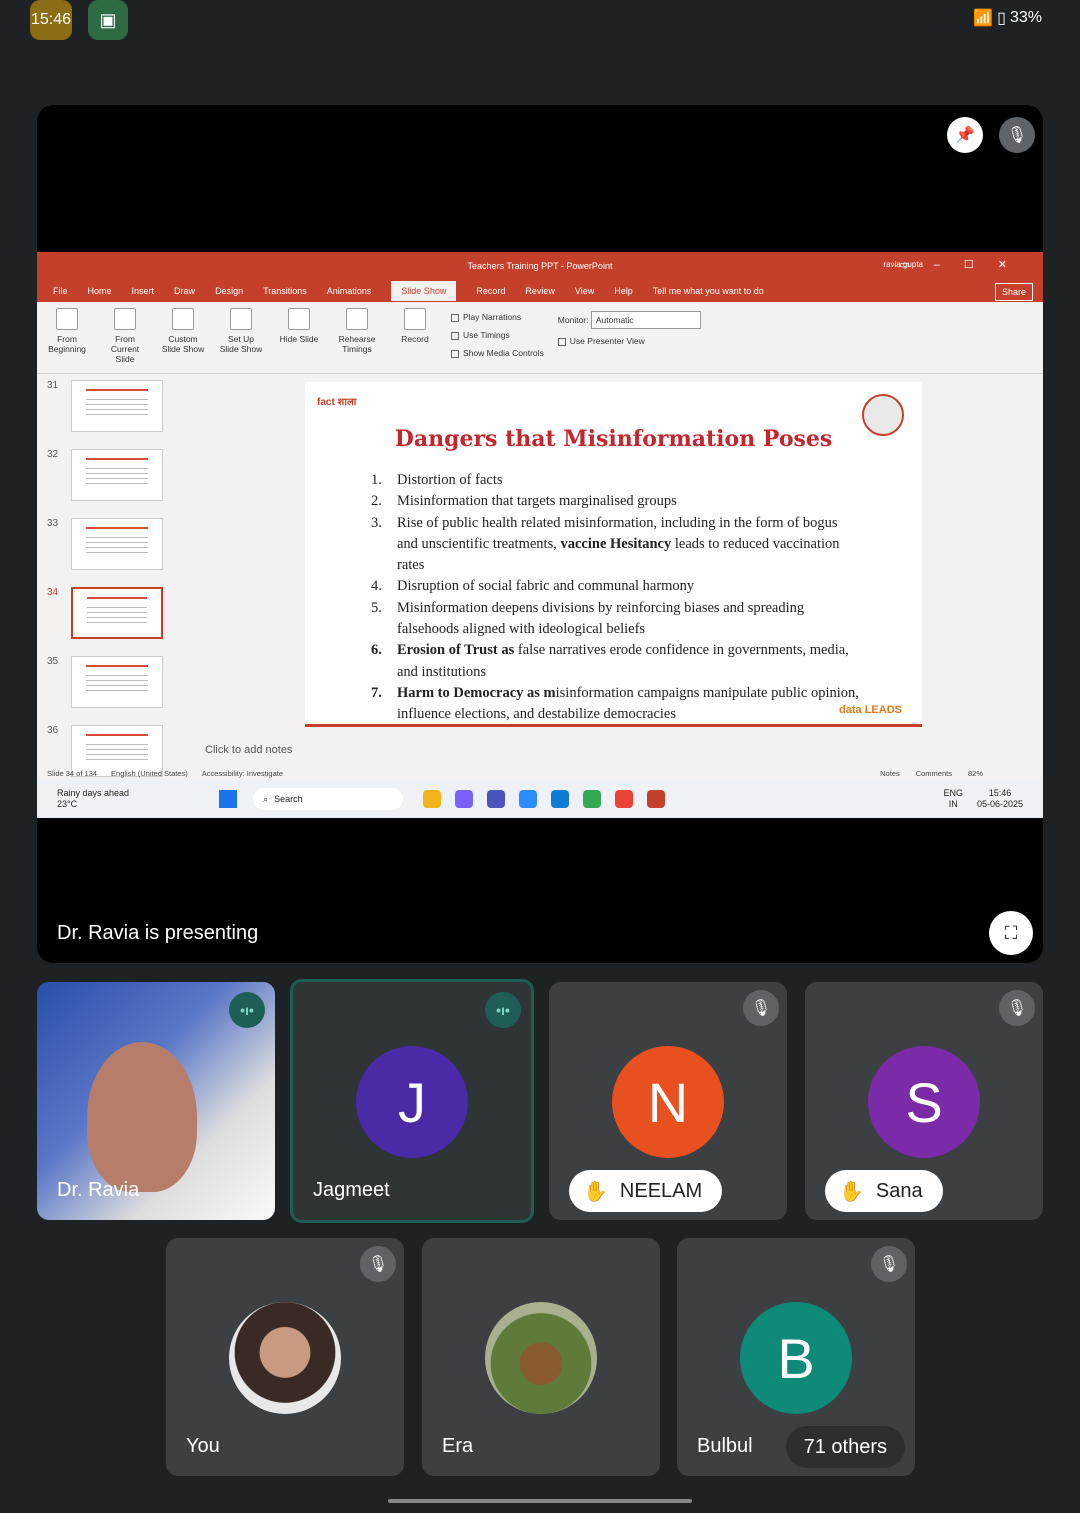 The width and height of the screenshot is (1080, 1513). I want to click on rehearse-button: Rehearse Timings, so click(357, 337).